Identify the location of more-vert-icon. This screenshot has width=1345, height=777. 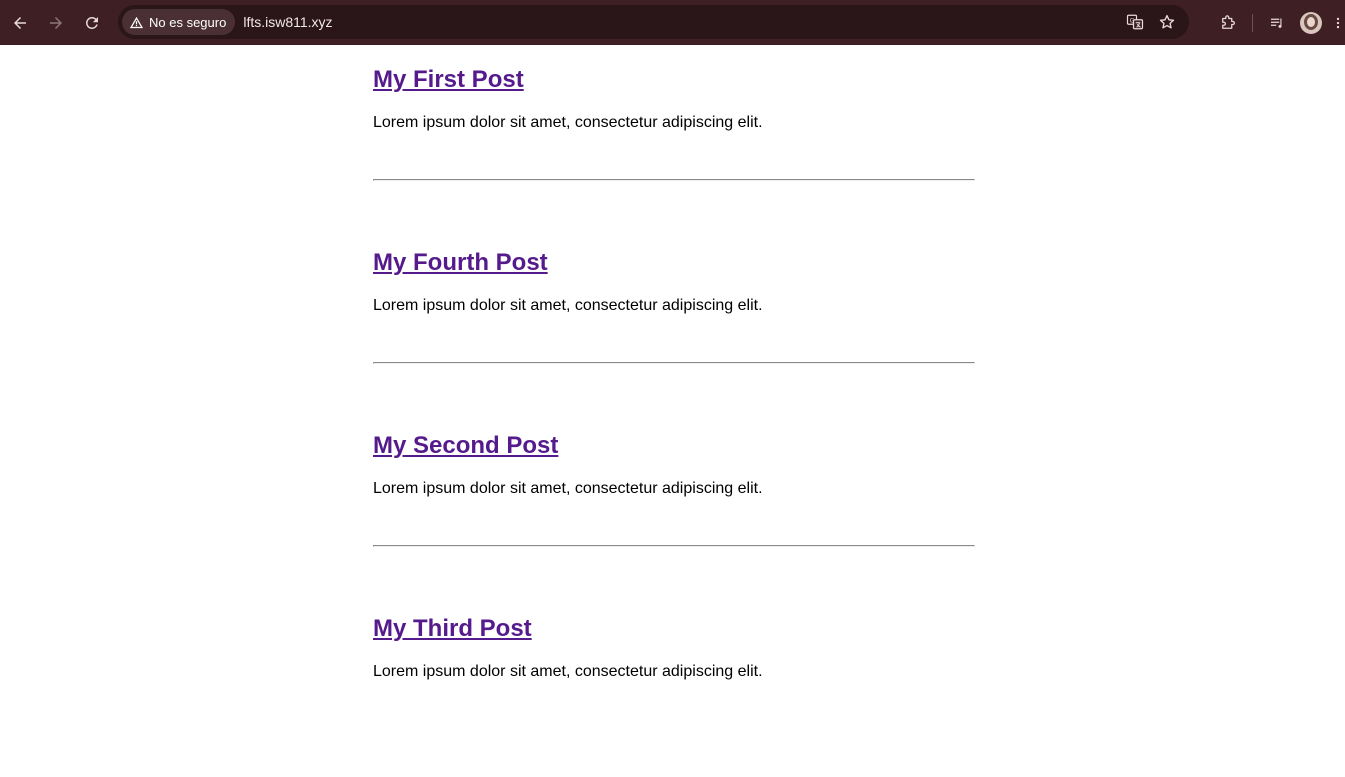
(1338, 22).